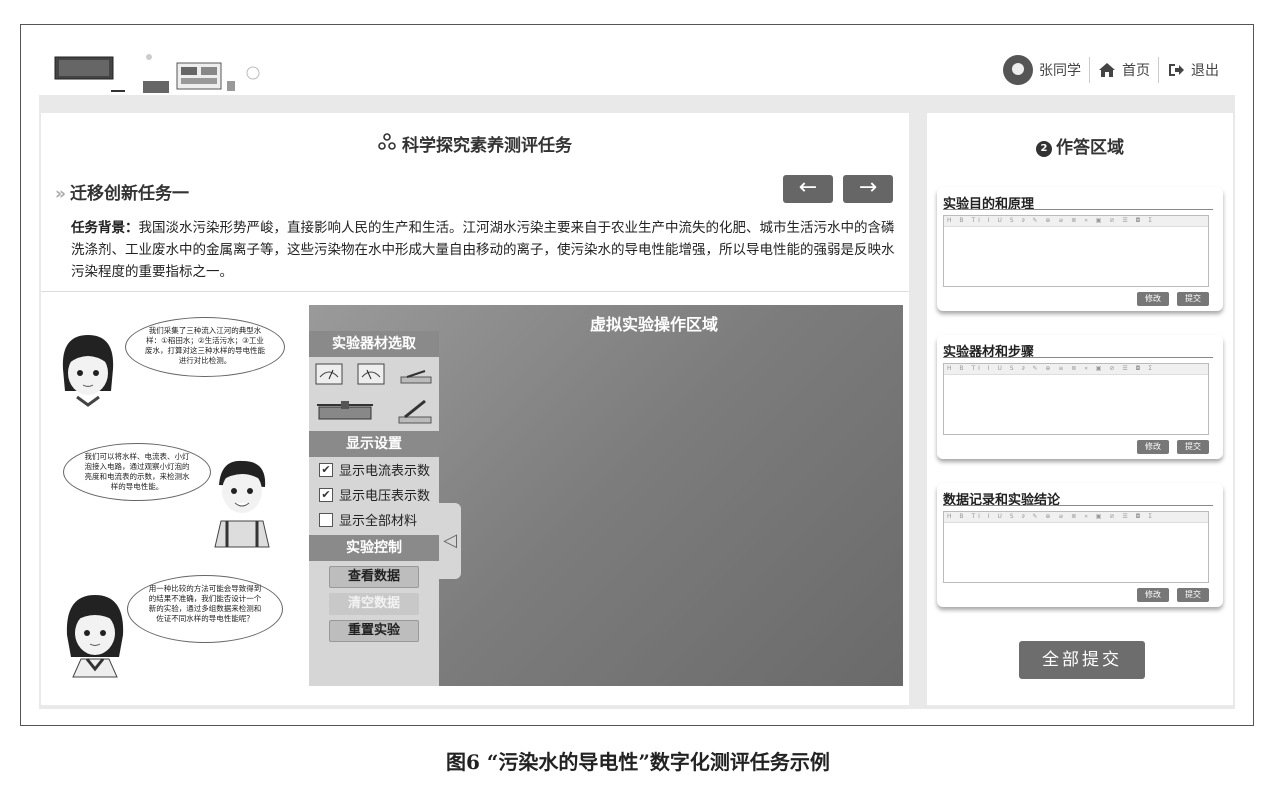 Image resolution: width=1276 pixels, height=787 pixels. Describe the element at coordinates (242, 504) in the screenshot. I see `boy-character-illustration` at that location.